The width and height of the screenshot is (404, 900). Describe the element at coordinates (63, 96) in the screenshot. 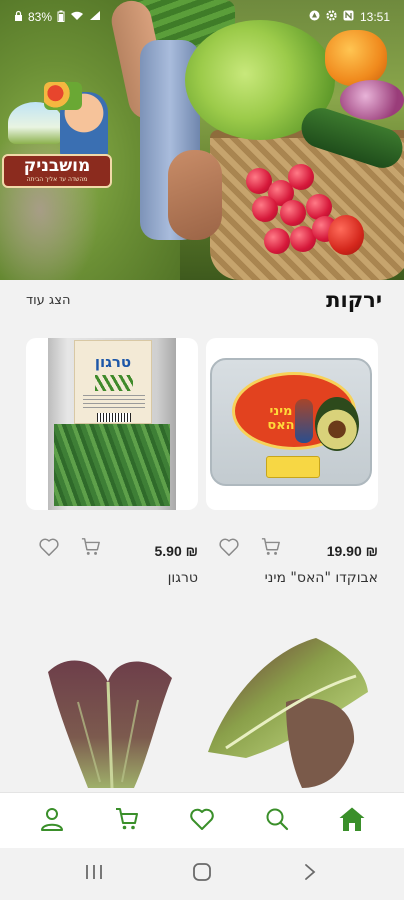

I see `logo-vegetable-crate` at that location.